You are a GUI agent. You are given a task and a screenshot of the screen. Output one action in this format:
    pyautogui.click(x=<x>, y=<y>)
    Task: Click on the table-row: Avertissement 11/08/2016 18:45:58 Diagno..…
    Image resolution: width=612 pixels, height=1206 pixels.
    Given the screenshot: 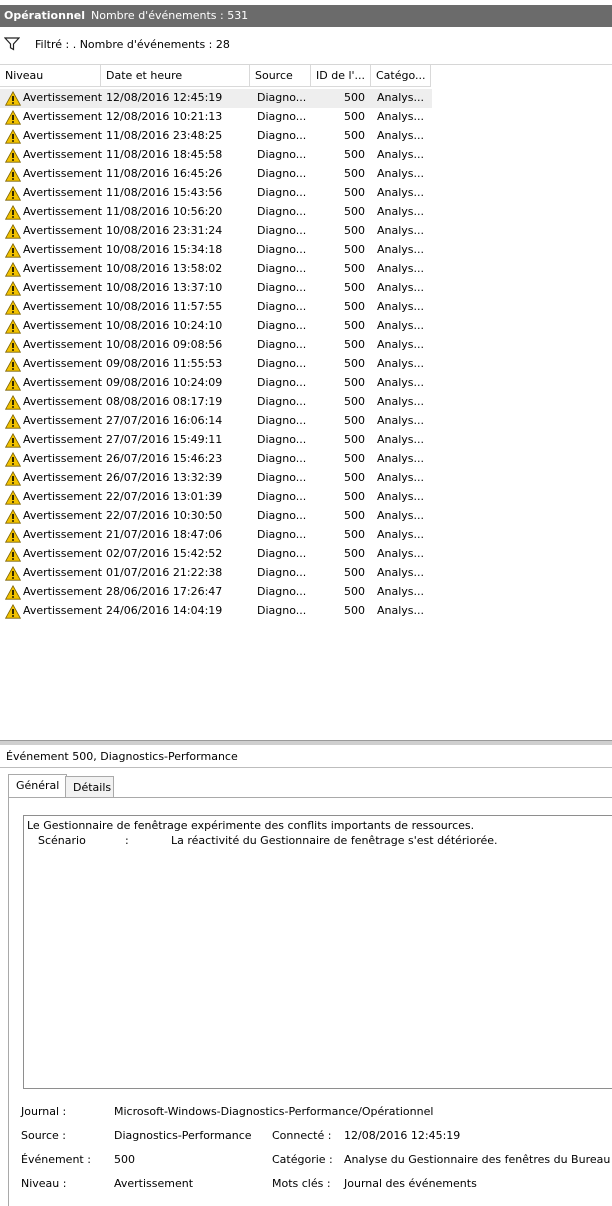 What is the action you would take?
    pyautogui.click(x=216, y=155)
    